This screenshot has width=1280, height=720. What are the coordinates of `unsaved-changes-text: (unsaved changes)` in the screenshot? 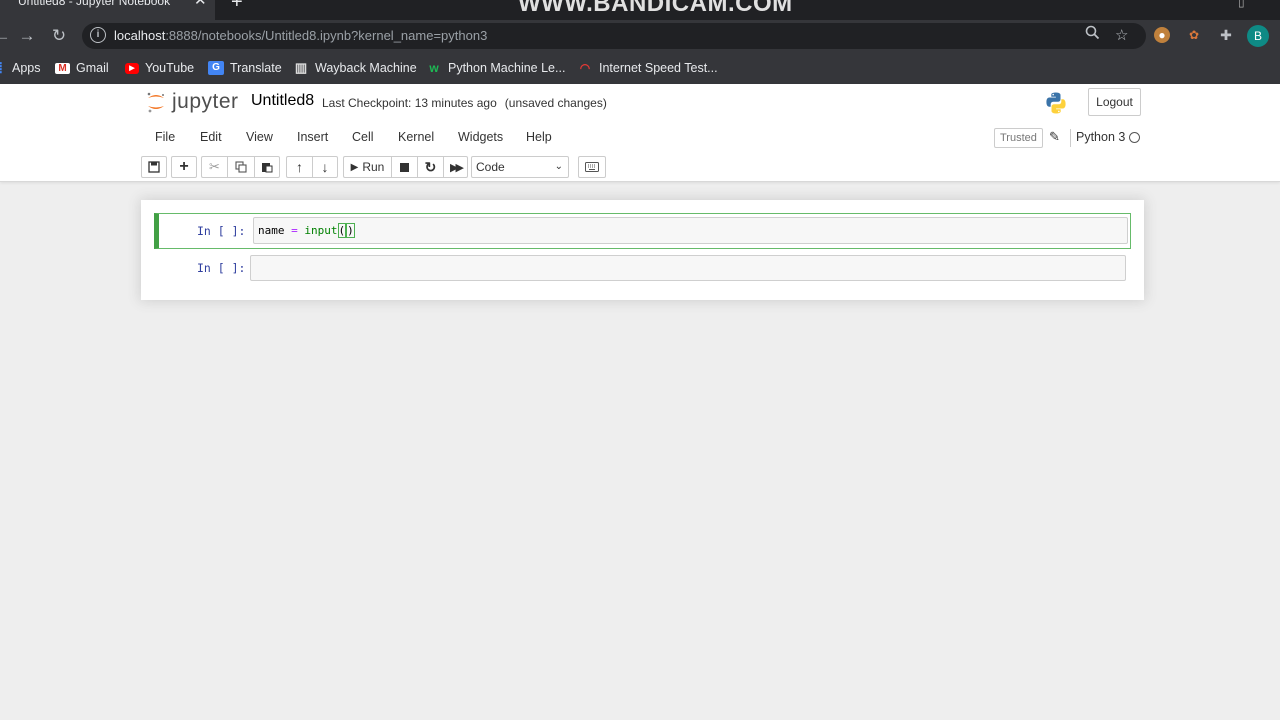 It's located at (555, 103).